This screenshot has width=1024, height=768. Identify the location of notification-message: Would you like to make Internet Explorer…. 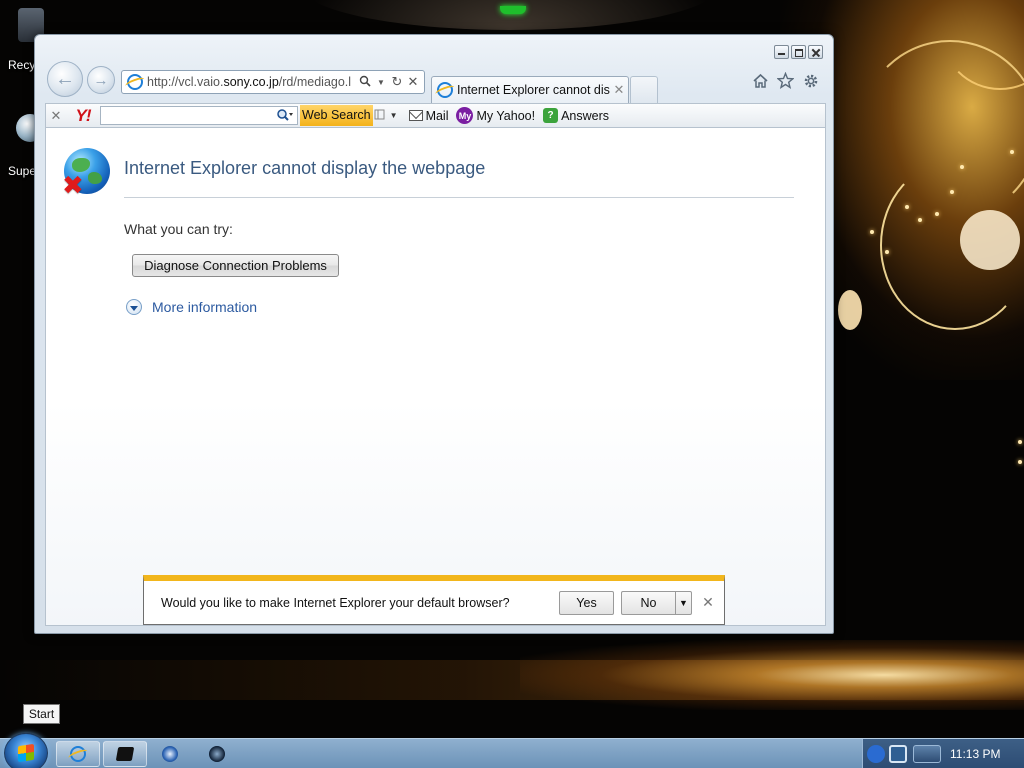
(335, 602).